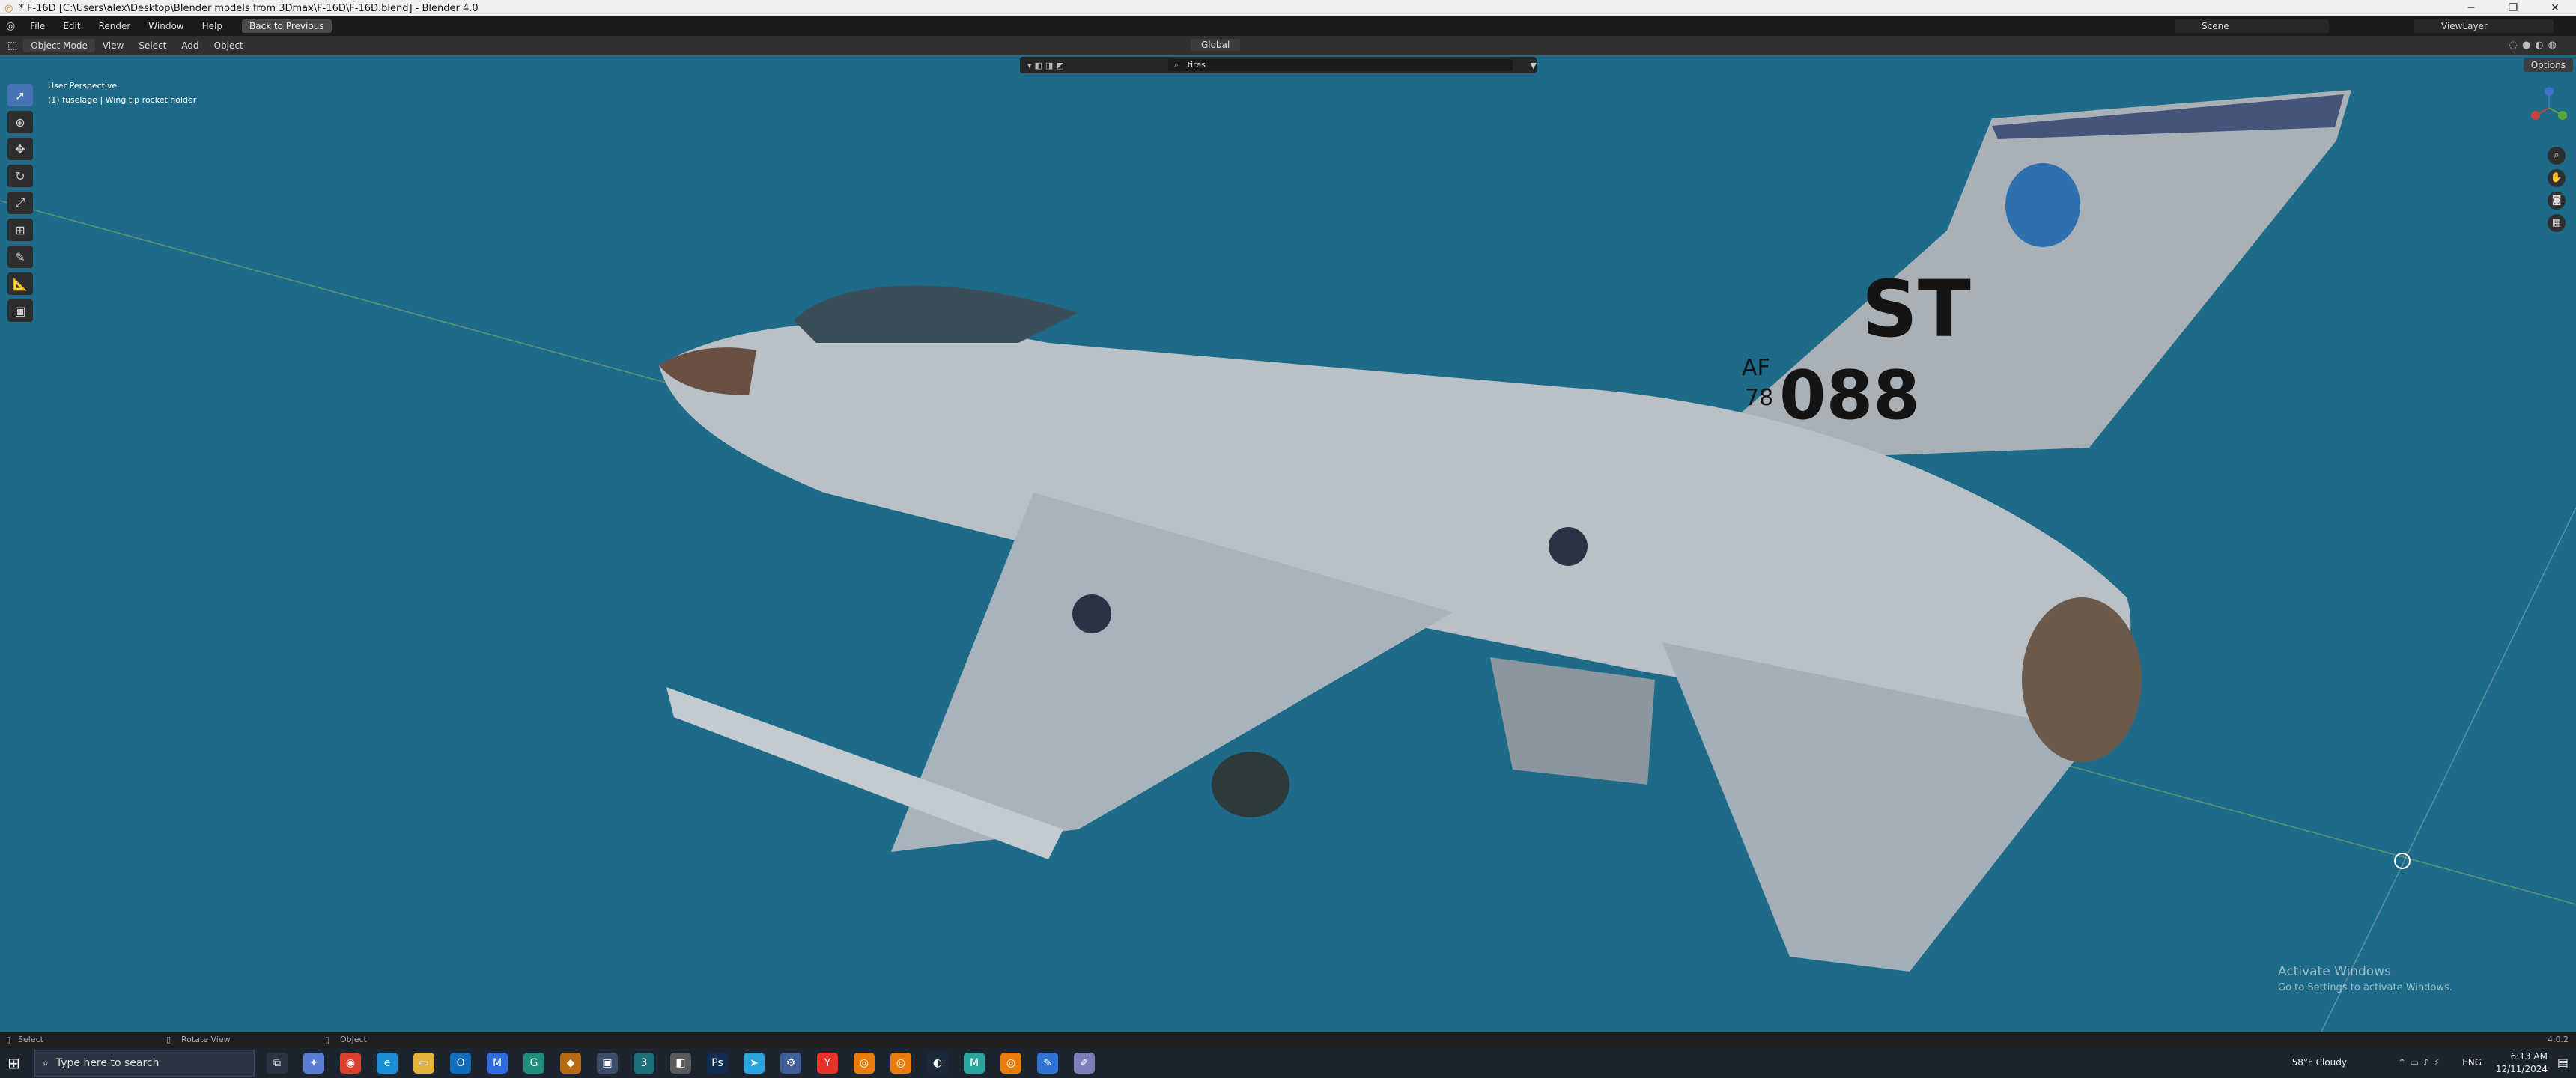  Describe the element at coordinates (350, 1063) in the screenshot. I see `chrome-icon: ◉` at that location.